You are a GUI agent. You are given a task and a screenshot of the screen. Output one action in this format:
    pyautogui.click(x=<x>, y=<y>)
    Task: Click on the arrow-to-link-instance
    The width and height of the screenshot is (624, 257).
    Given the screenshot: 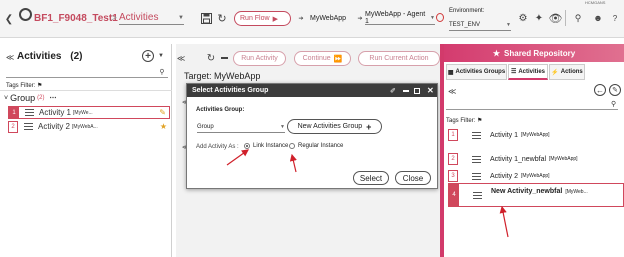 What is the action you would take?
    pyautogui.click(x=237, y=157)
    